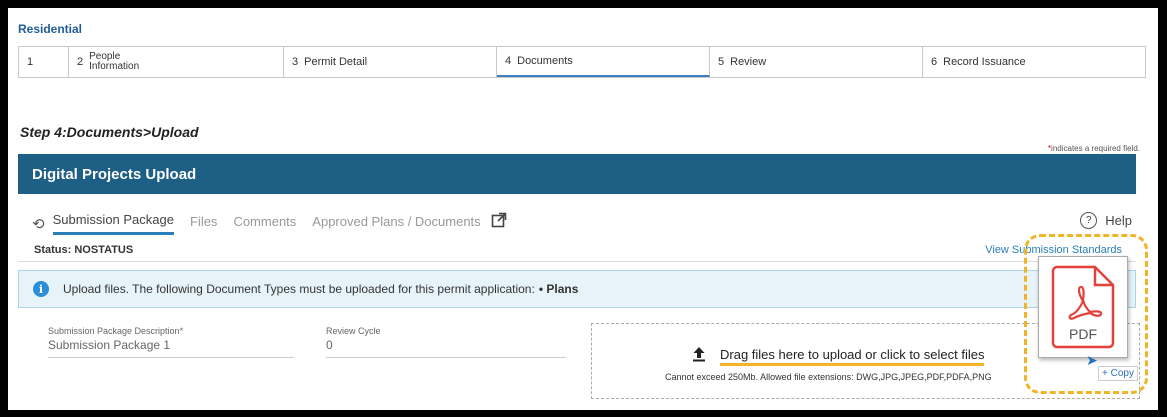  I want to click on tab-submission-package: Submission Package, so click(113, 223).